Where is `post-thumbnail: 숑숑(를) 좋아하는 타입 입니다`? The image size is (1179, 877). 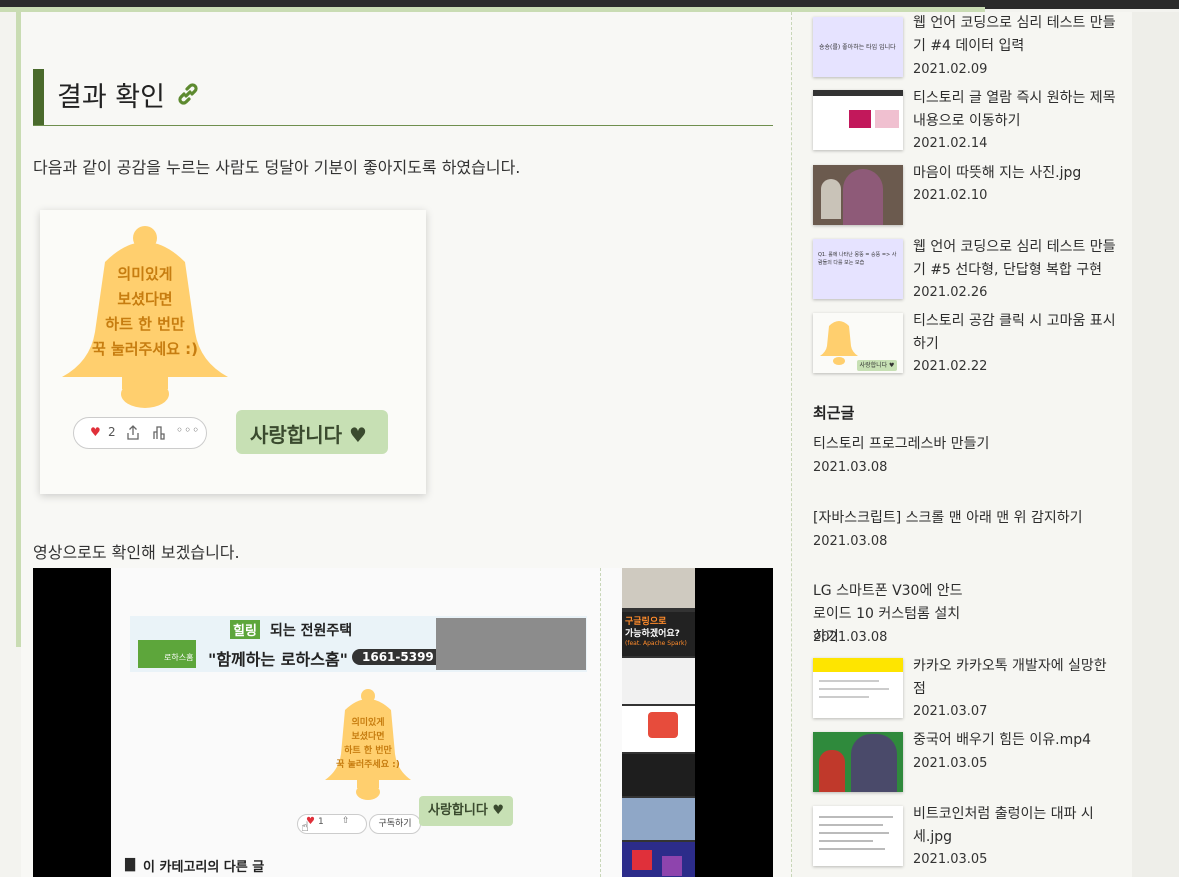 post-thumbnail: 숑숑(를) 좋아하는 타입 입니다 is located at coordinates (858, 47).